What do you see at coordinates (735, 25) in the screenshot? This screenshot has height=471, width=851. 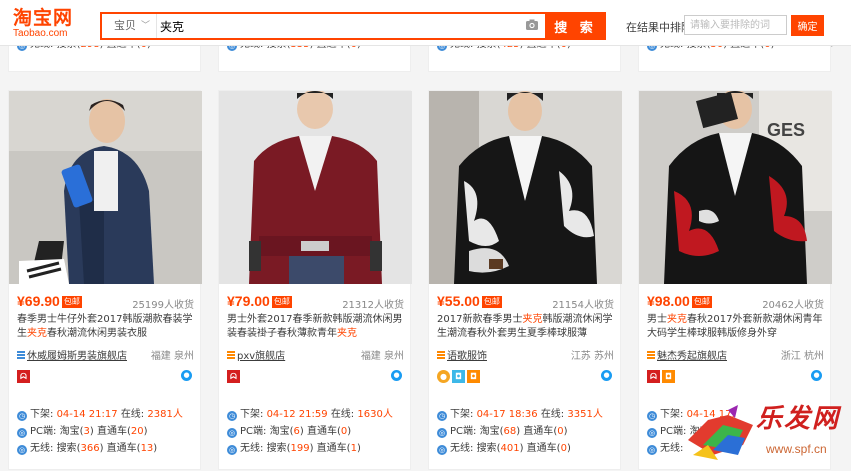 I see `exclude-input` at bounding box center [735, 25].